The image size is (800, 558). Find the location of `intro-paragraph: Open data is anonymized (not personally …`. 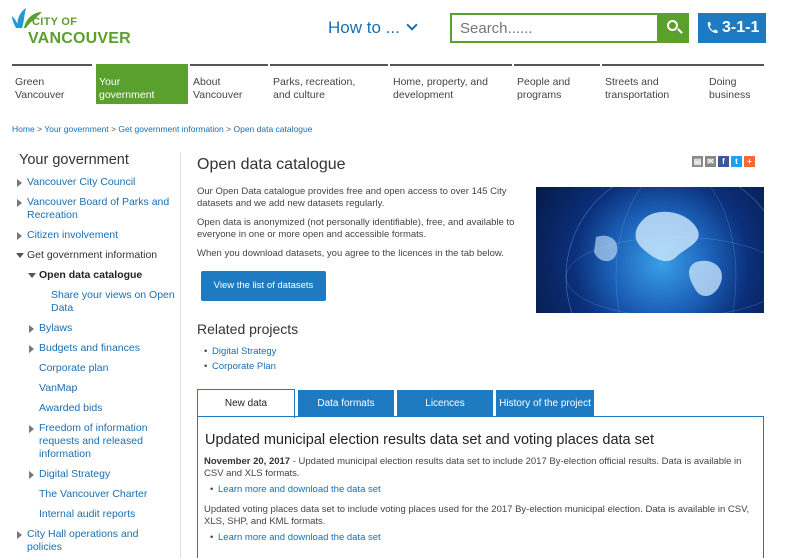

intro-paragraph: Open data is anonymized (not personally … is located at coordinates (356, 228).